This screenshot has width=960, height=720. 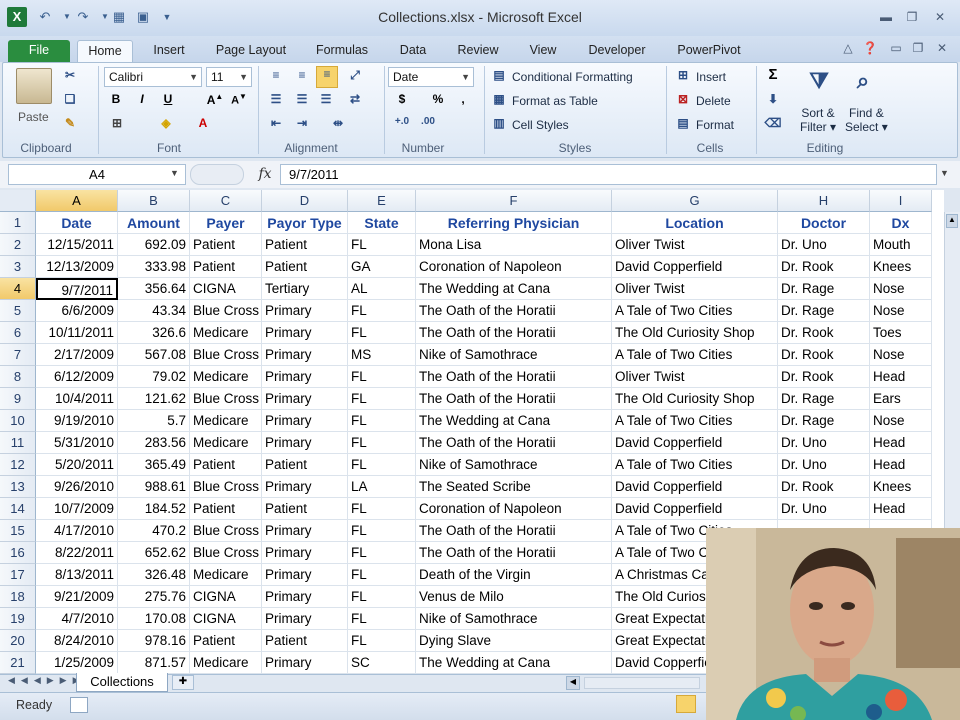 I want to click on percent-icon: %, so click(x=438, y=99).